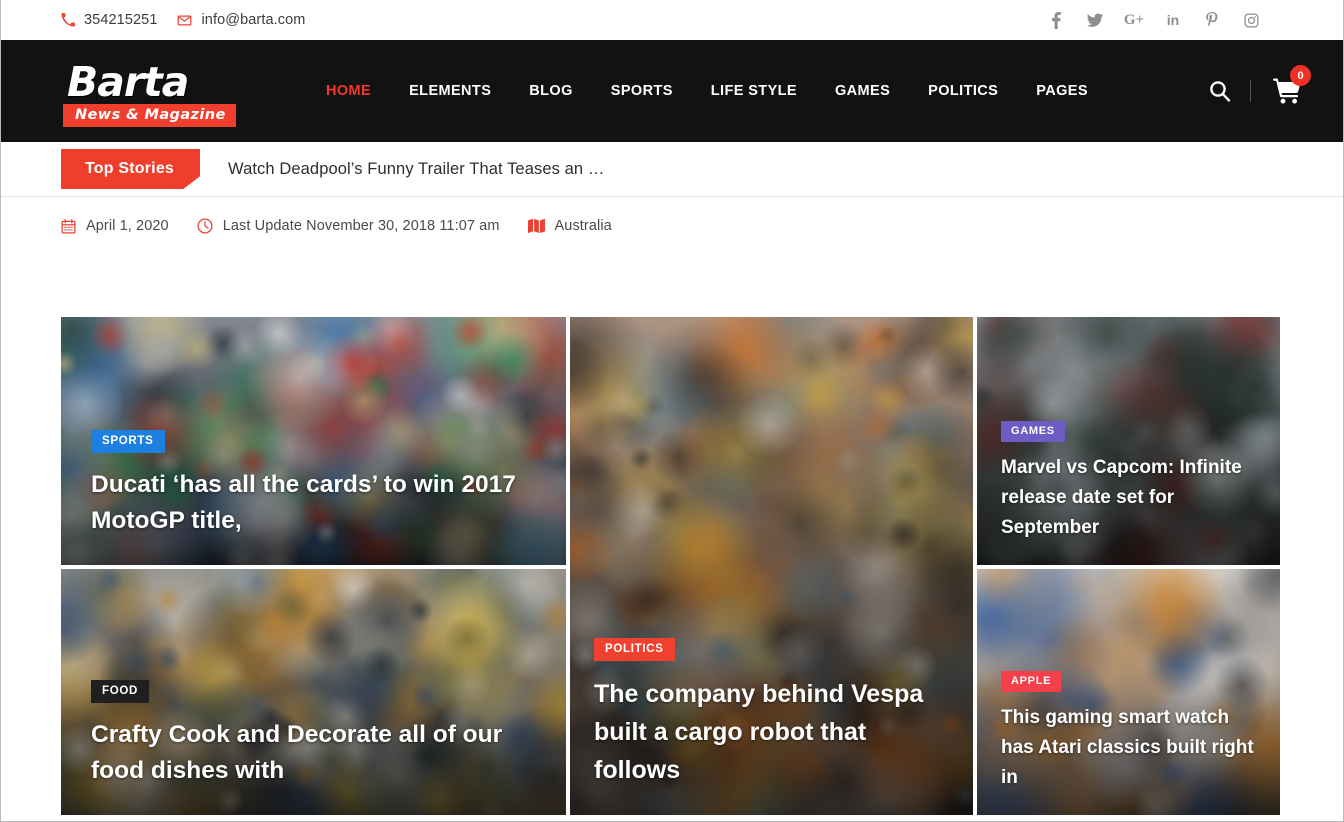 This screenshot has width=1344, height=822. Describe the element at coordinates (361, 226) in the screenshot. I see `meta-last-update-text: Last Update November 30, 2018 11:07 am` at that location.